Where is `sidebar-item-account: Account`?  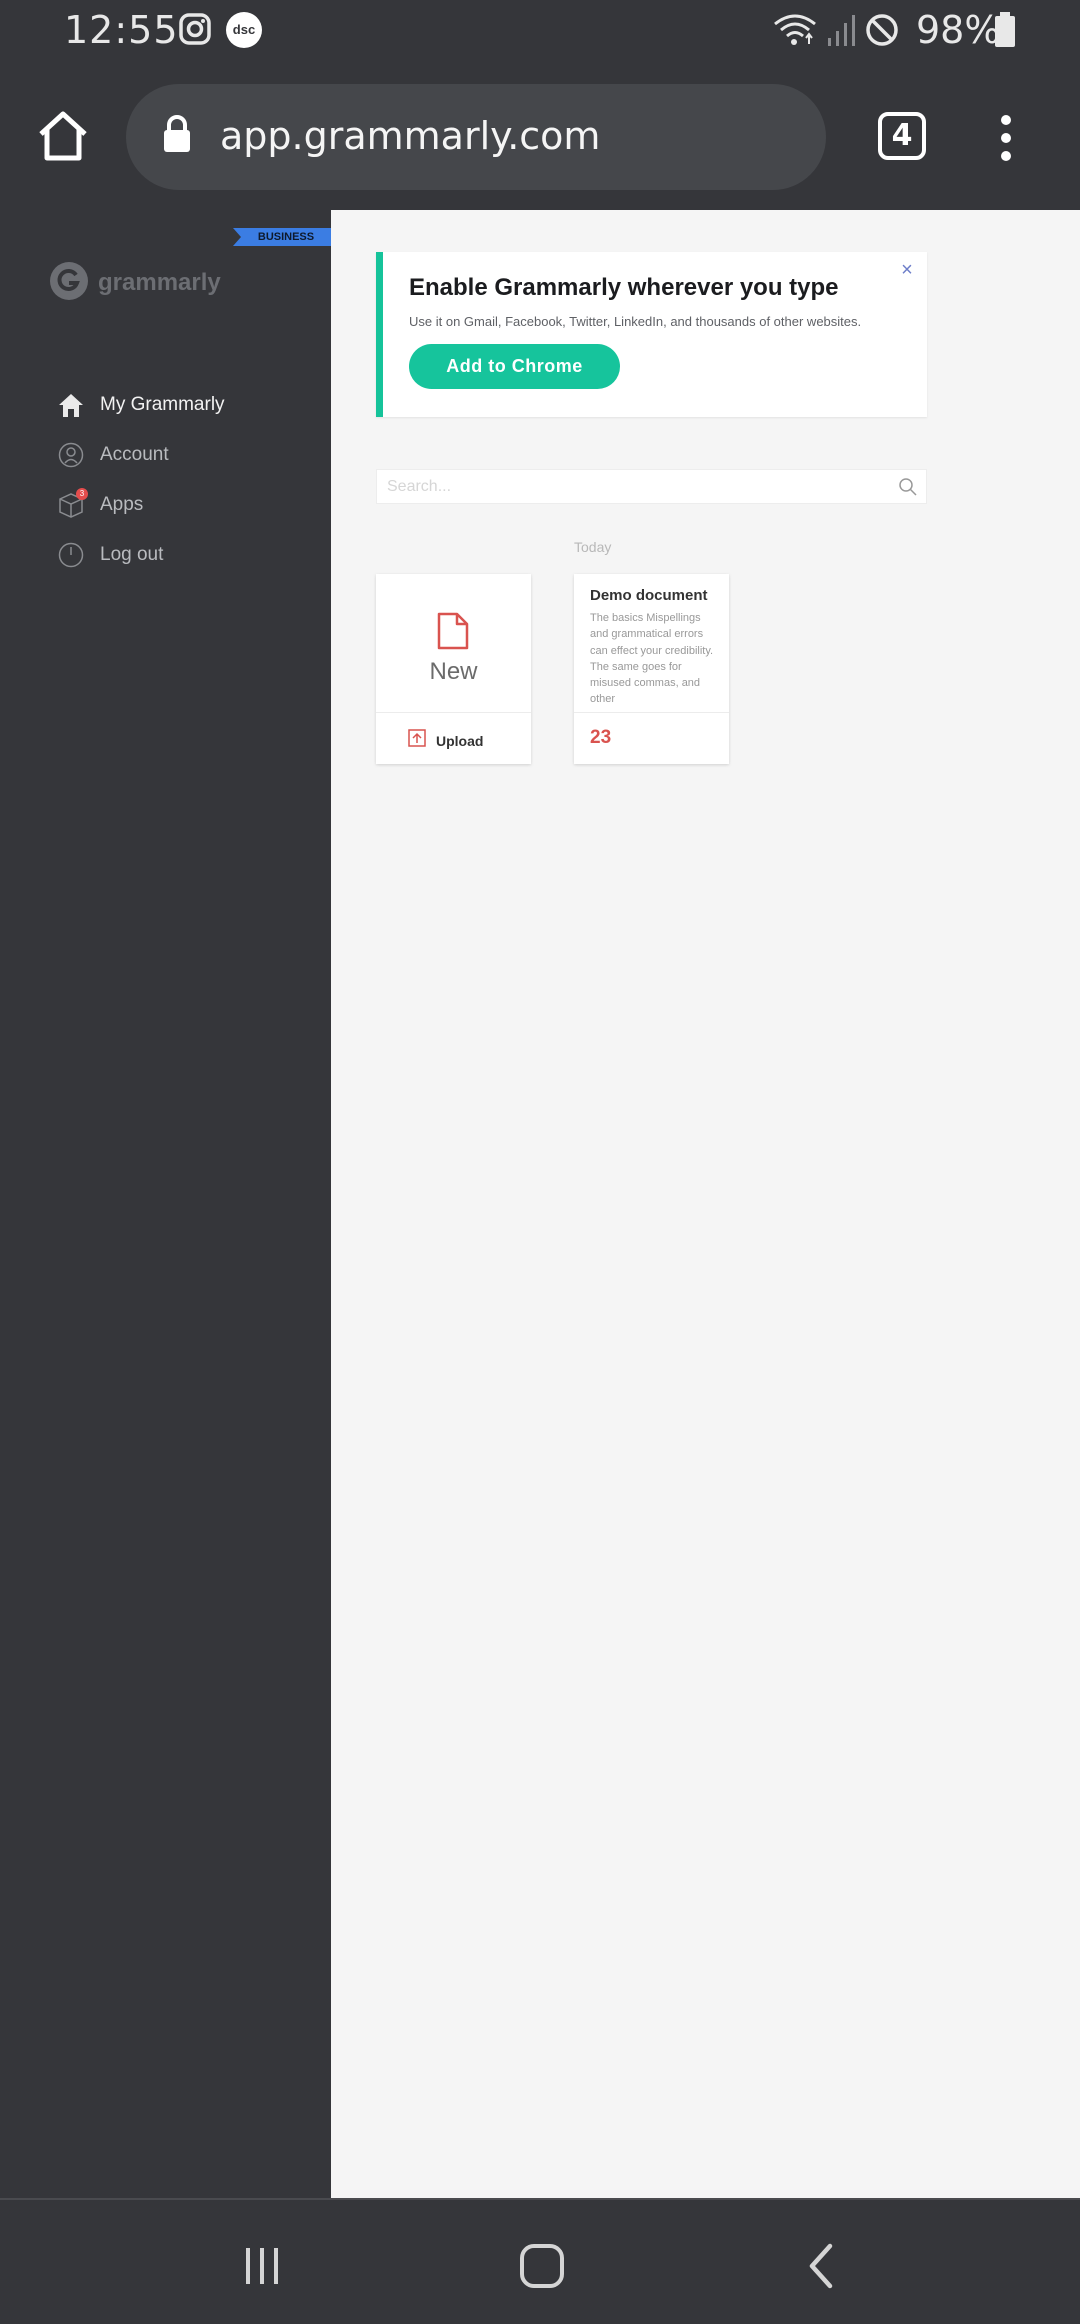
sidebar-item-account: Account is located at coordinates (140, 455).